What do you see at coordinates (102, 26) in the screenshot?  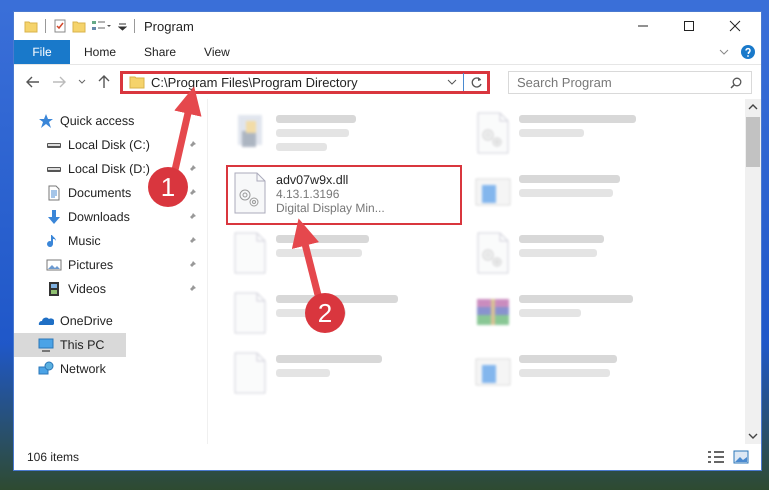 I see `view-list-icon` at bounding box center [102, 26].